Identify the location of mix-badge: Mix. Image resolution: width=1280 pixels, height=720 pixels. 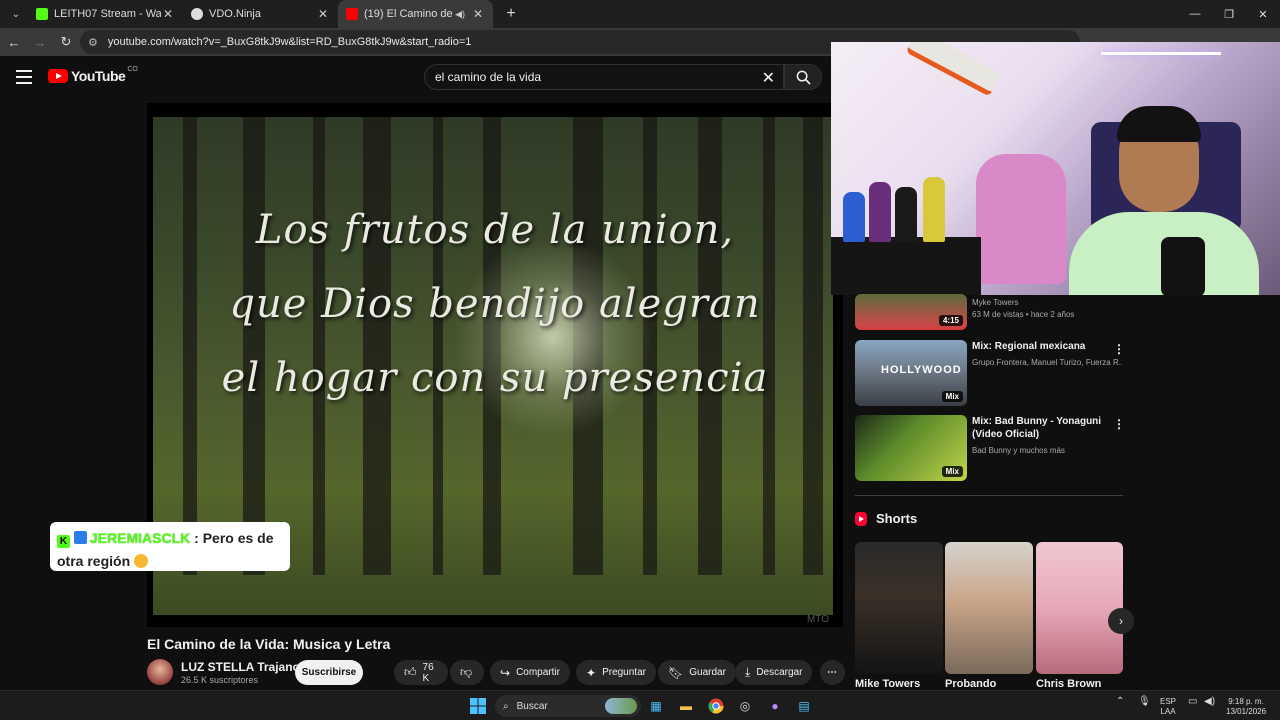
(952, 396).